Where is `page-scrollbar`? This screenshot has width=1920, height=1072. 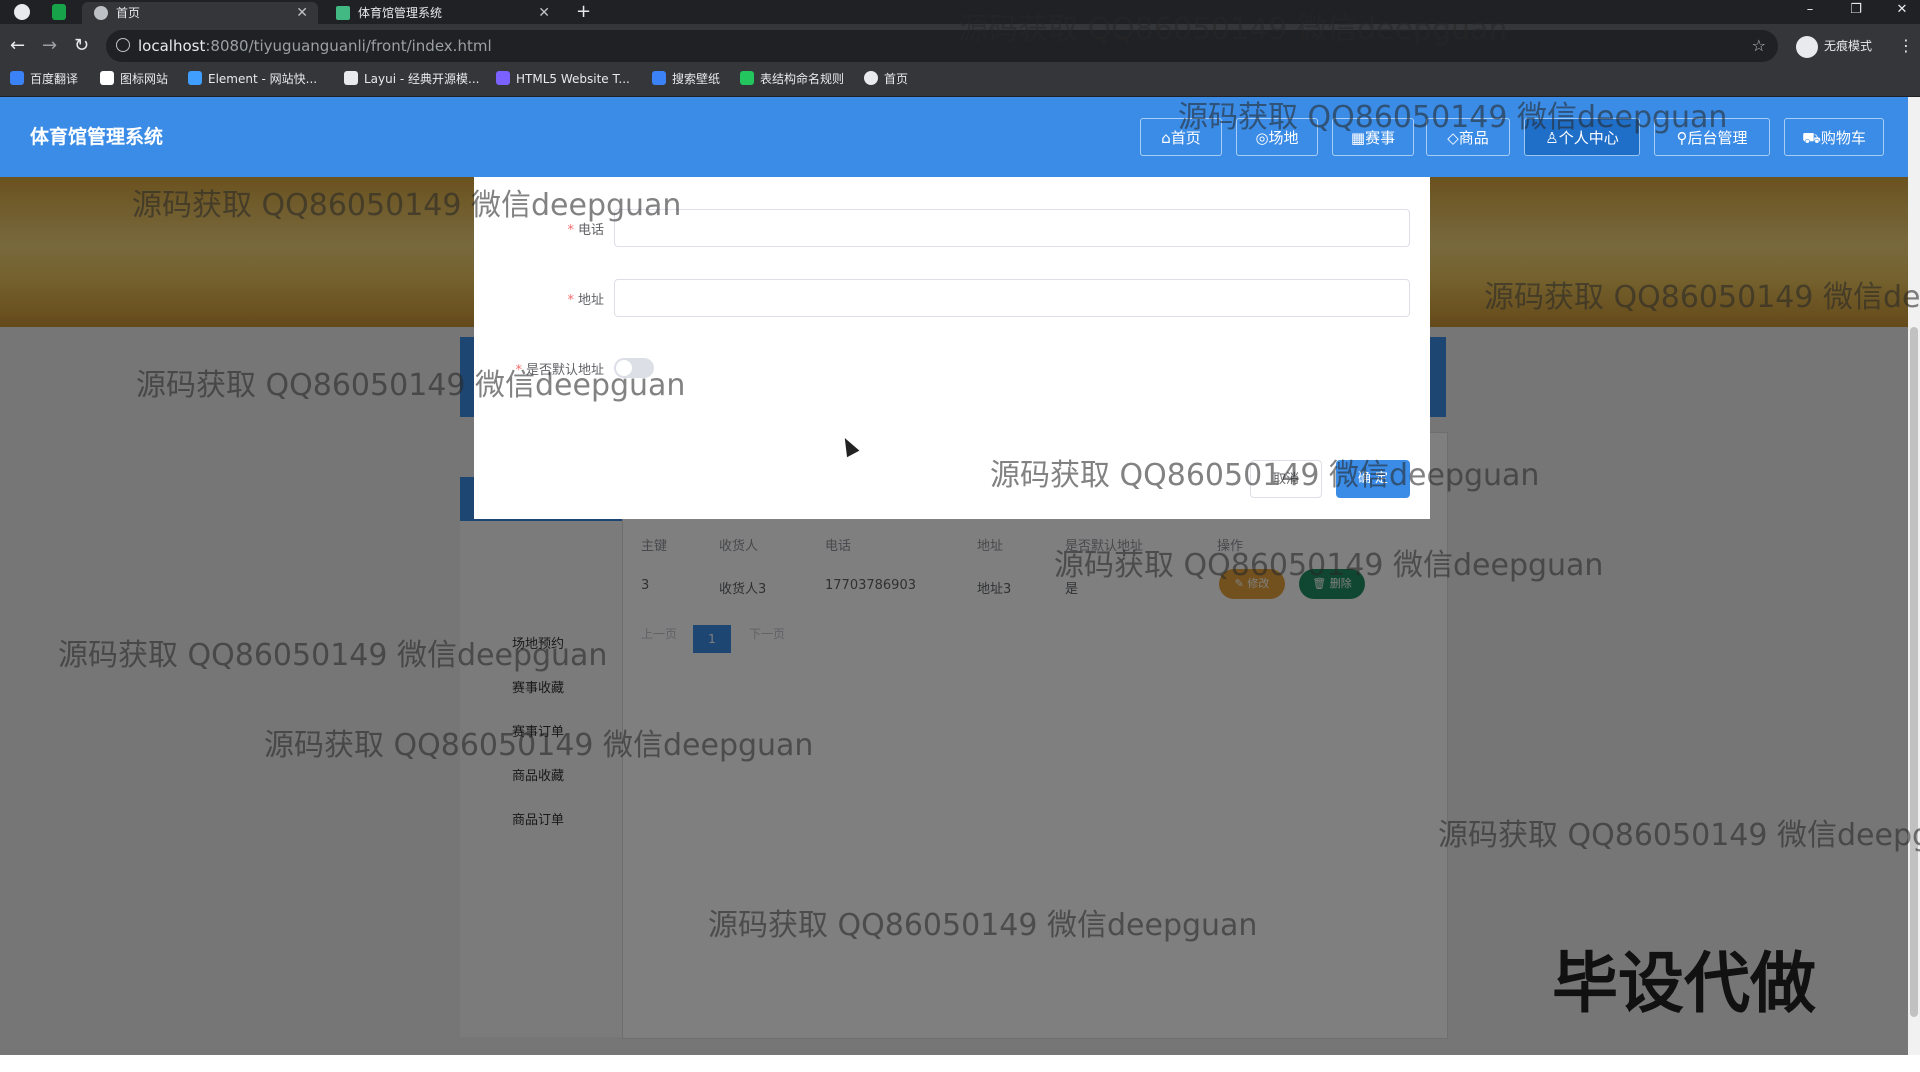 page-scrollbar is located at coordinates (1914, 576).